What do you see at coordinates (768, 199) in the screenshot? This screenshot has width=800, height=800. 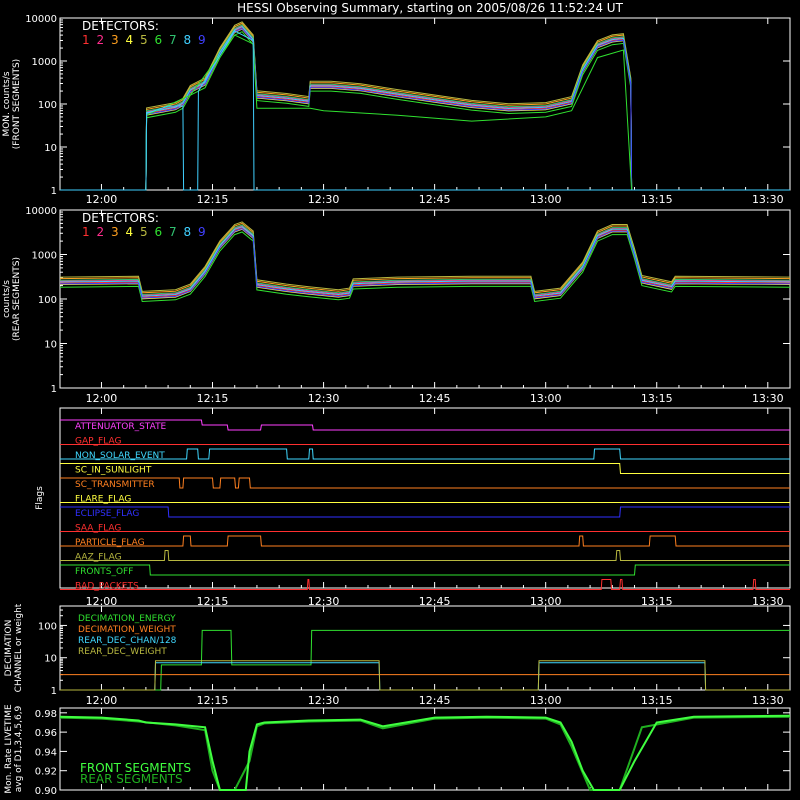 I see `front-x-tick-label: 13:30` at bounding box center [768, 199].